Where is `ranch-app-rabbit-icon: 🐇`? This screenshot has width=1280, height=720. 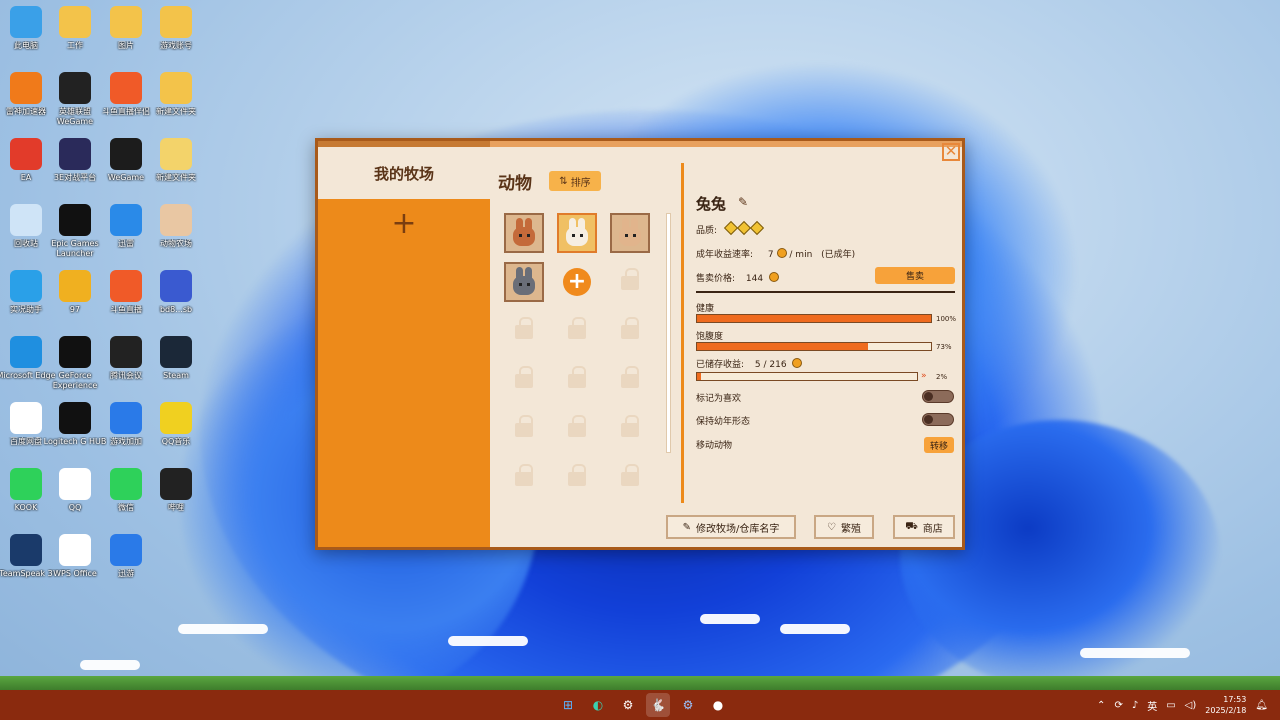
ranch-app-rabbit-icon: 🐇 is located at coordinates (658, 705).